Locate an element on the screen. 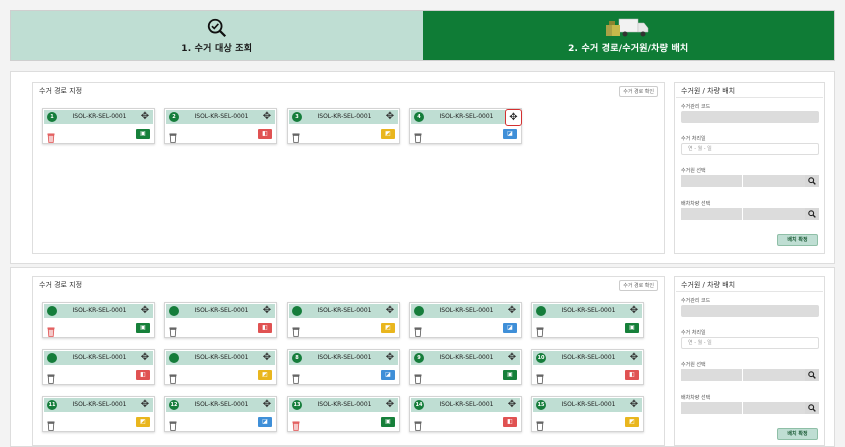 This screenshot has width=845, height=447. card-header: 8 ISOL-KR-SEL-0001 ✥ is located at coordinates (343, 358).